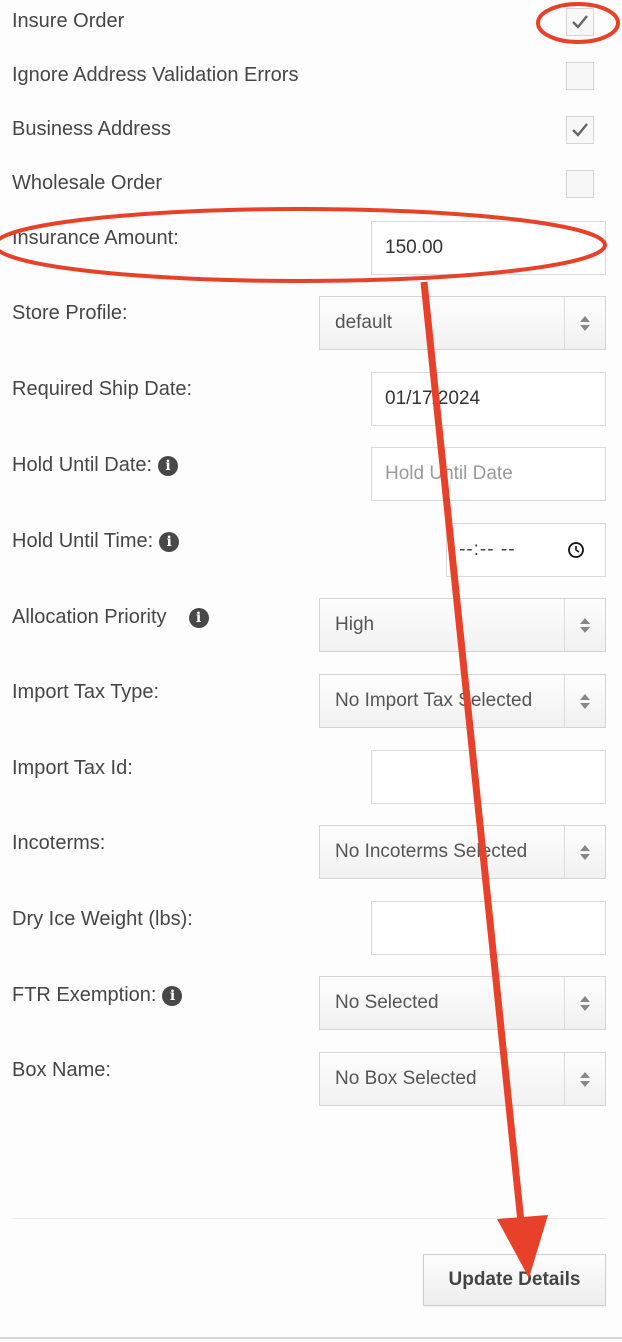 This screenshot has width=622, height=1342. Describe the element at coordinates (91, 129) in the screenshot. I see `business-address-label: Business Address` at that location.